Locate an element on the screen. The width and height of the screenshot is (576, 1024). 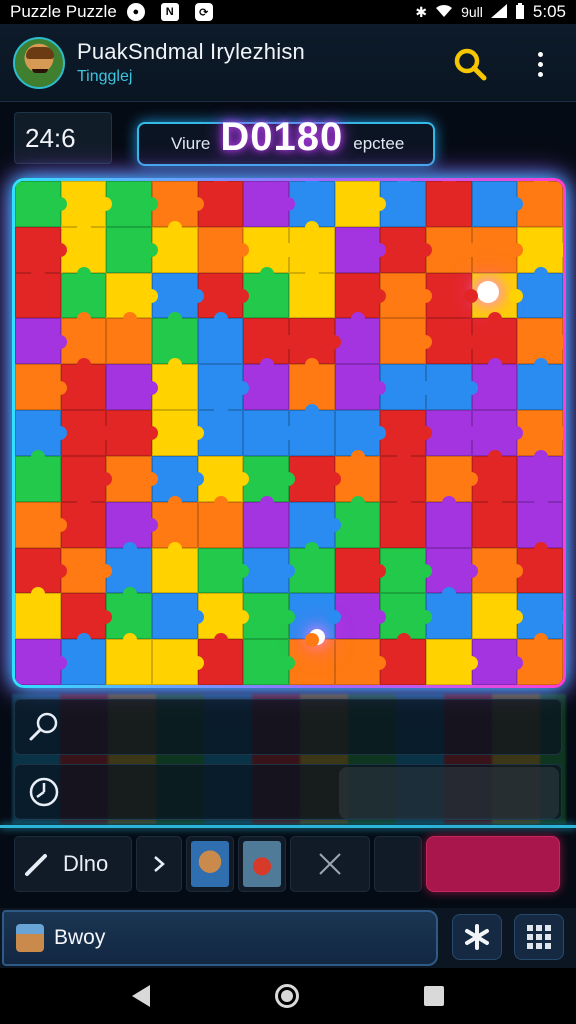
avatar is located at coordinates (39, 62).